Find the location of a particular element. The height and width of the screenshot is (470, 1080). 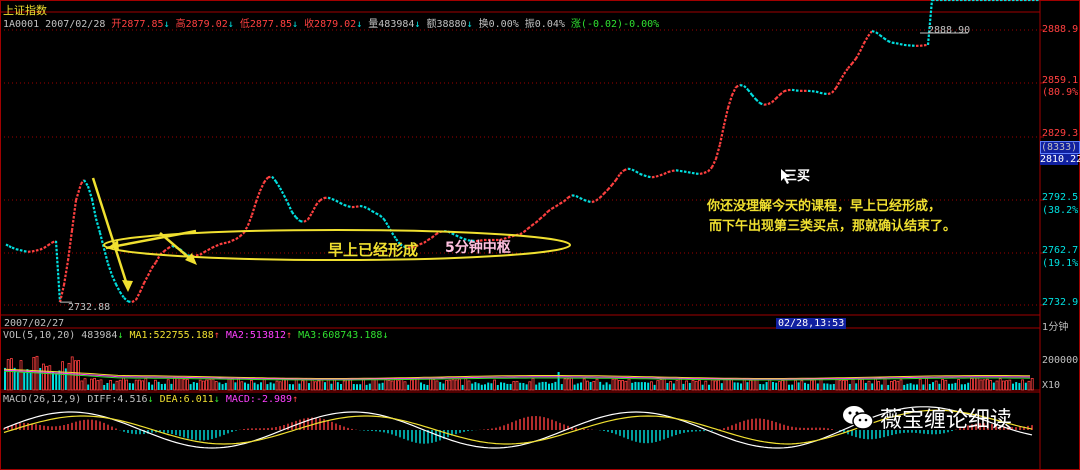

cursor-value: 2810.22 is located at coordinates (1060, 159).